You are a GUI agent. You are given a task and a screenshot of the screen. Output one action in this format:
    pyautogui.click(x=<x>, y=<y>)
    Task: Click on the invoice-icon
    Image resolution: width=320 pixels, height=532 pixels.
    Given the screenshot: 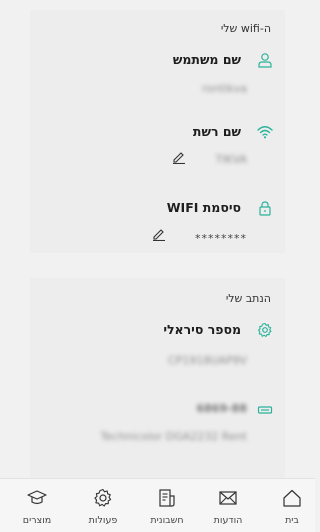 What is the action you would take?
    pyautogui.click(x=167, y=498)
    